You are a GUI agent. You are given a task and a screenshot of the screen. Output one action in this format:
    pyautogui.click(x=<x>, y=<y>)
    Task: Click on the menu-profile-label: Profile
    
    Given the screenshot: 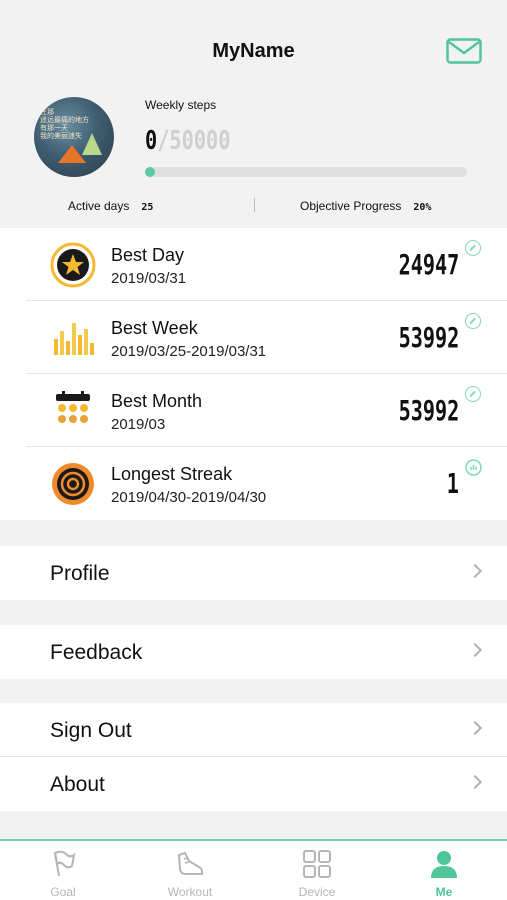 What is the action you would take?
    pyautogui.click(x=80, y=573)
    